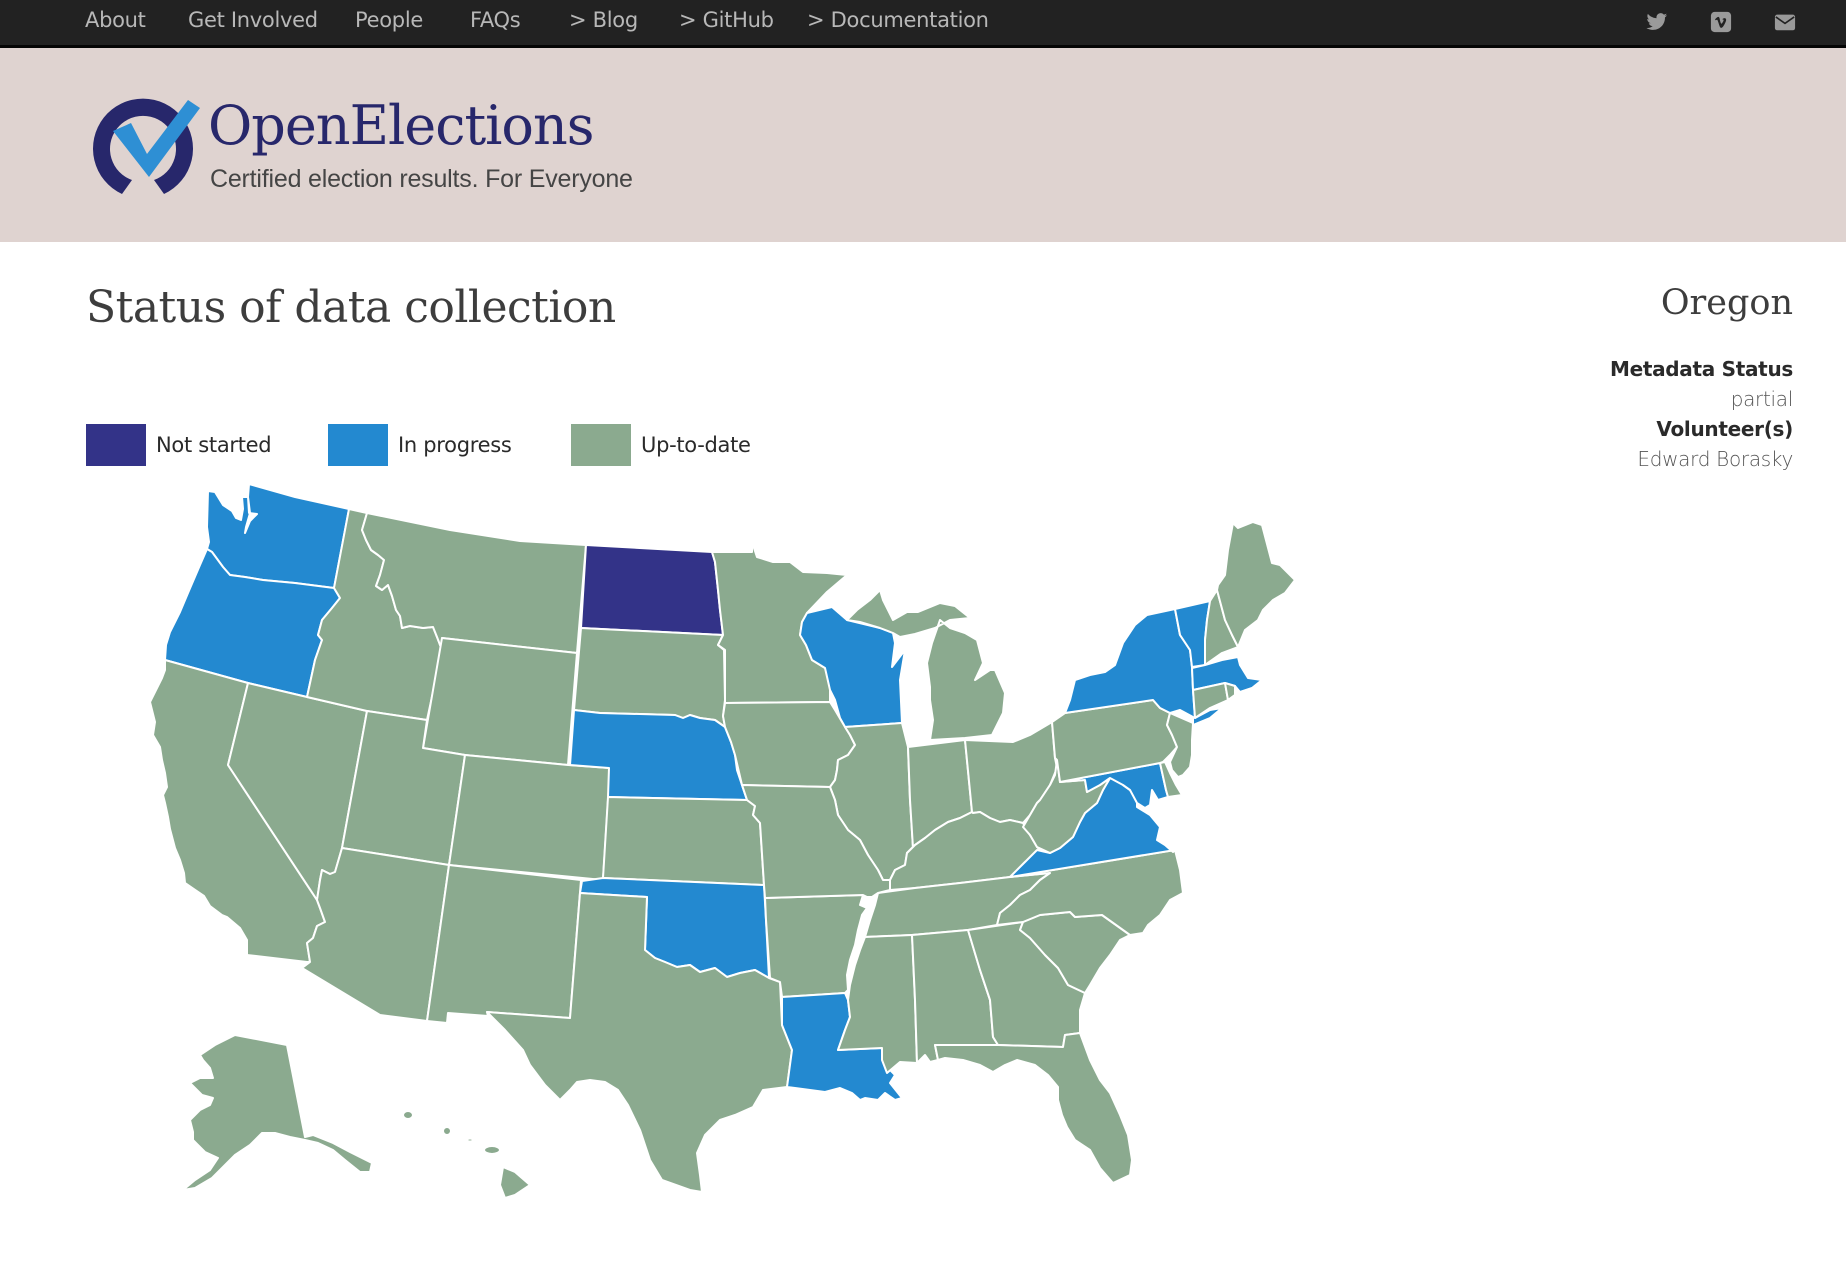  I want to click on legend-item-in-progress: In progress, so click(420, 445).